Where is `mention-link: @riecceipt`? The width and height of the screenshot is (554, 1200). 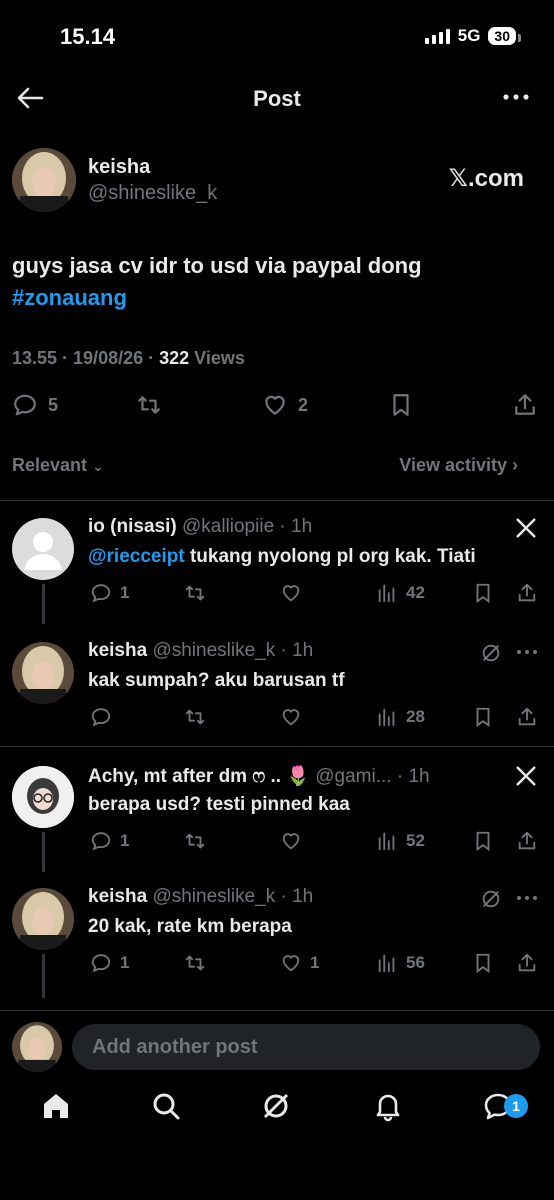
mention-link: @riecceipt is located at coordinates (136, 556).